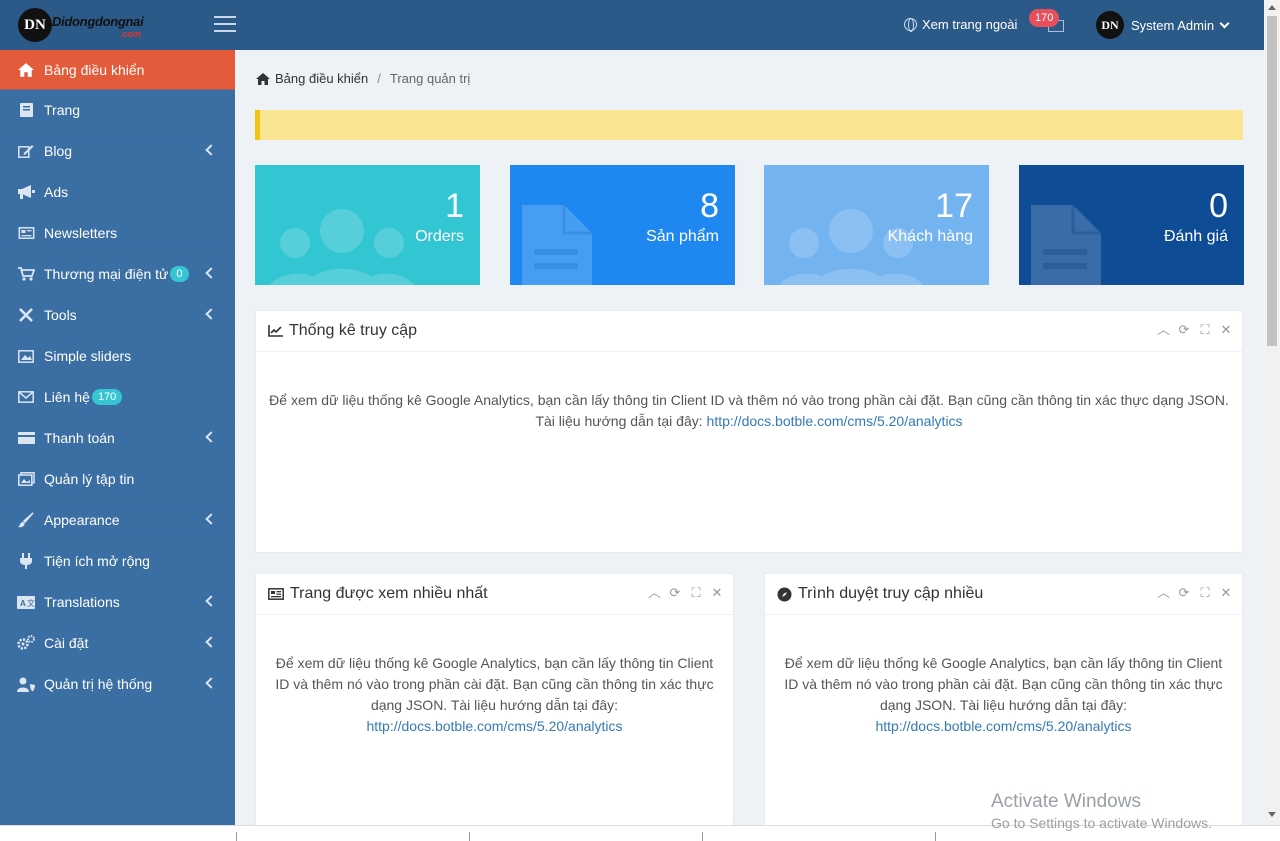 Image resolution: width=1280 pixels, height=841 pixels. Describe the element at coordinates (454, 206) in the screenshot. I see `stat-value: 1` at that location.